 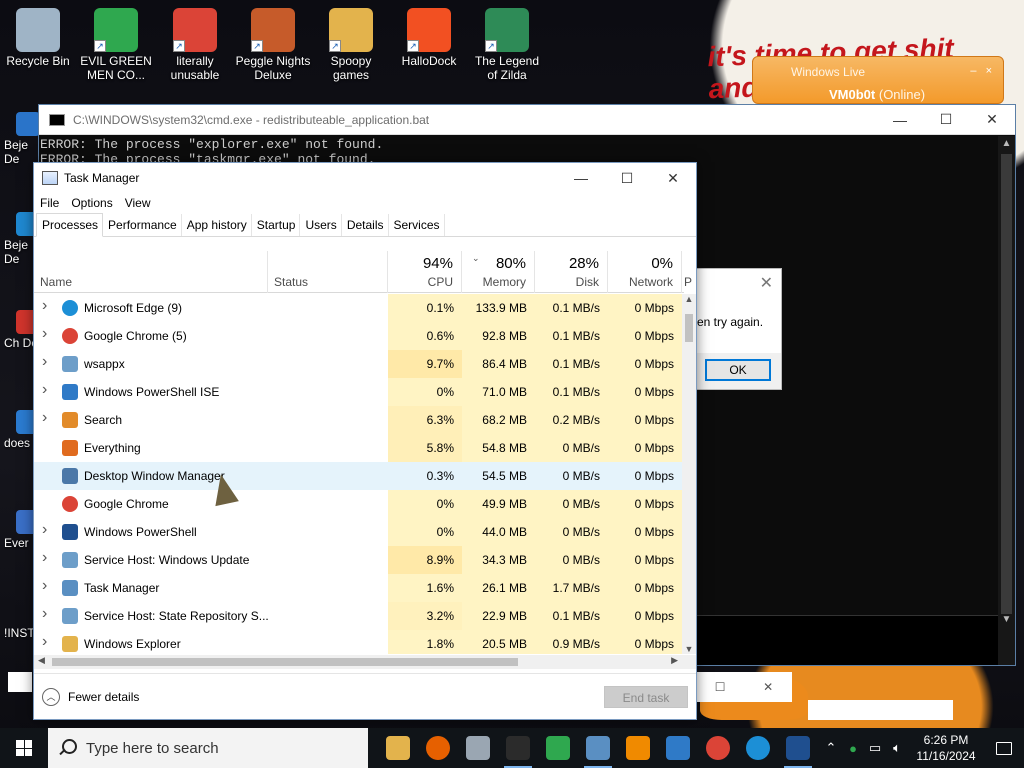 What do you see at coordinates (359, 448) in the screenshot?
I see `table-row: Everything 5.8% 54.8 MB 0 MB/s 0 Mbps` at bounding box center [359, 448].